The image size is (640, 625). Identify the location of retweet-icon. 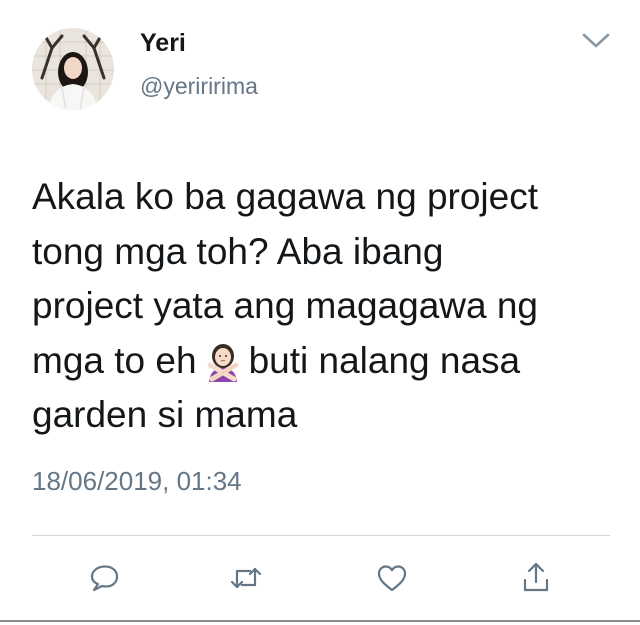
(246, 578).